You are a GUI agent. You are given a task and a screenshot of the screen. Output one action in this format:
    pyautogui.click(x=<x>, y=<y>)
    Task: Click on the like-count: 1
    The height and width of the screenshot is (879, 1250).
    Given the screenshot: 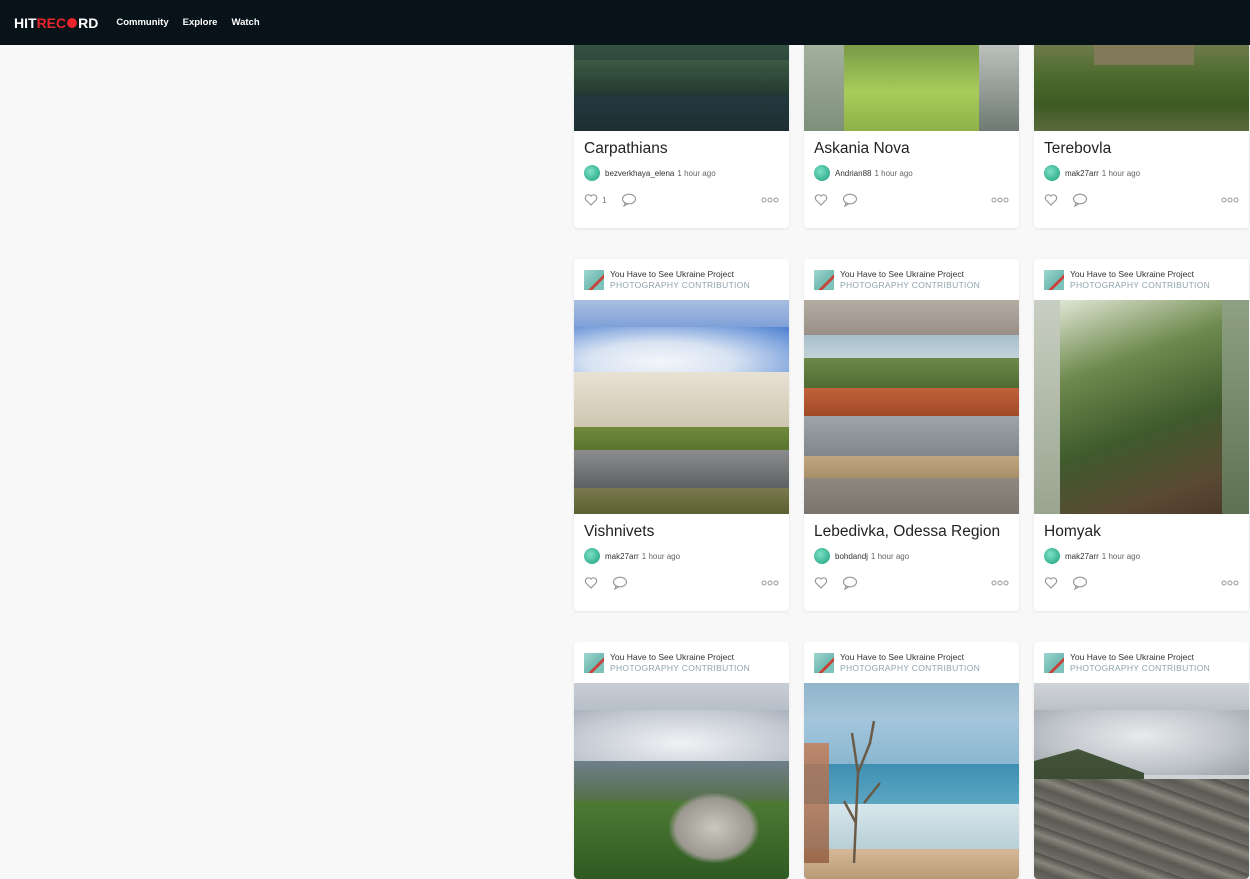 What is the action you would take?
    pyautogui.click(x=604, y=200)
    